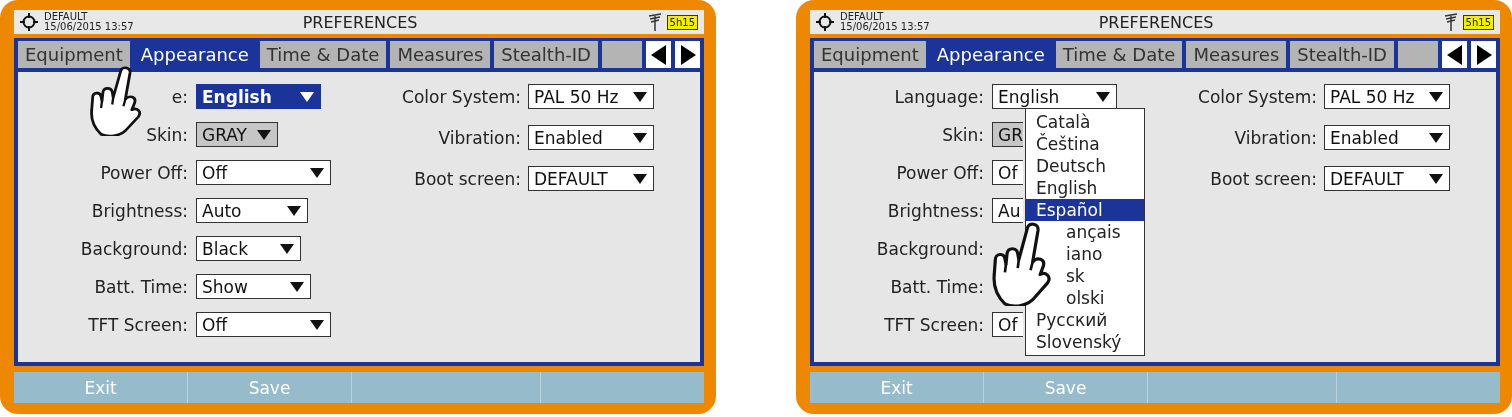 The height and width of the screenshot is (417, 1512). Describe the element at coordinates (1085, 188) in the screenshot. I see `menu-item: English` at that location.